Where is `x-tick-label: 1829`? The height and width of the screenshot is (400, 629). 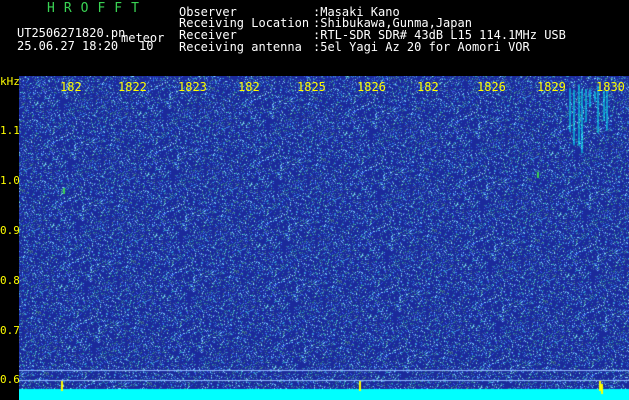
x-tick-label: 1829 is located at coordinates (551, 87).